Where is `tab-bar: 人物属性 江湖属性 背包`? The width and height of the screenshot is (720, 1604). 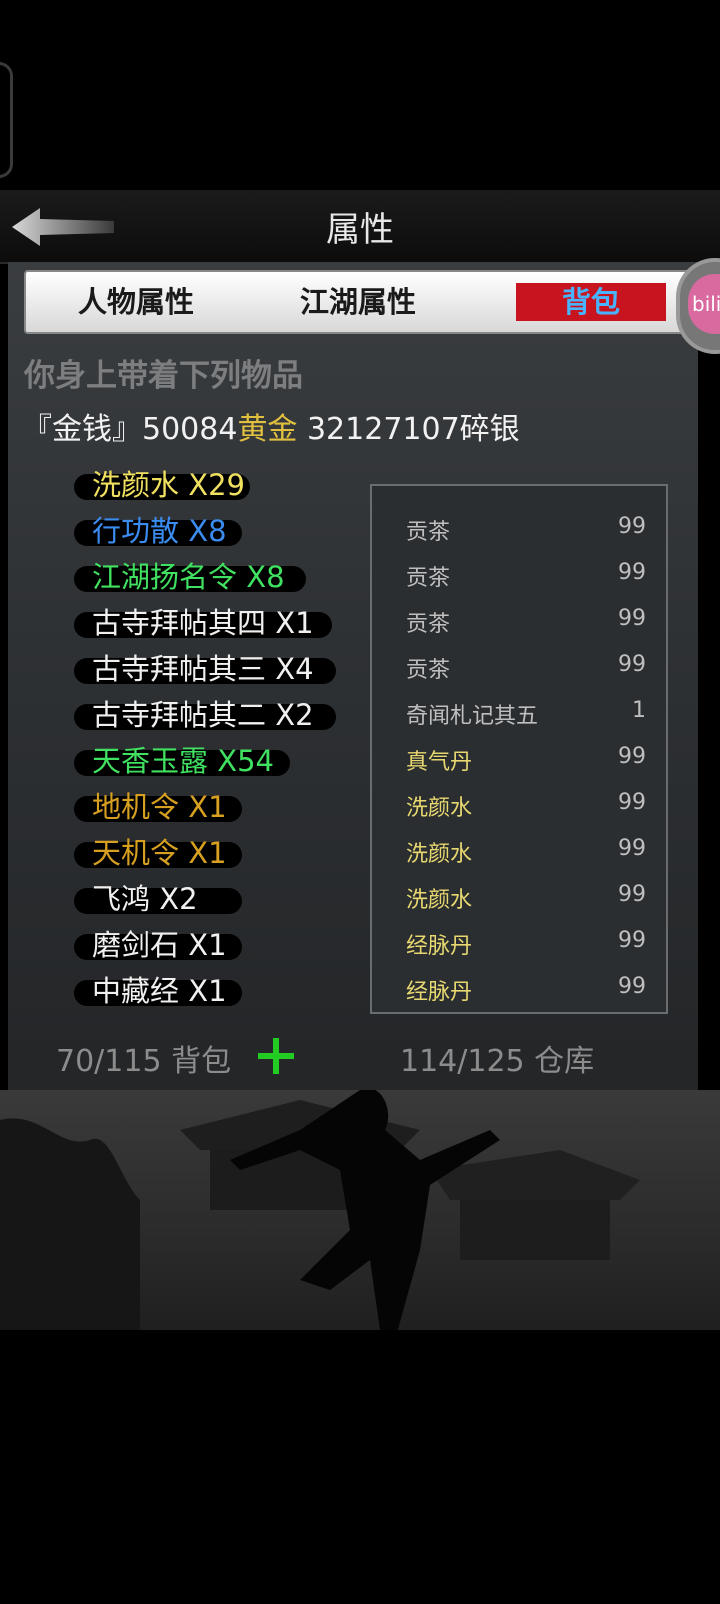 tab-bar: 人物属性 江湖属性 背包 is located at coordinates (360, 302).